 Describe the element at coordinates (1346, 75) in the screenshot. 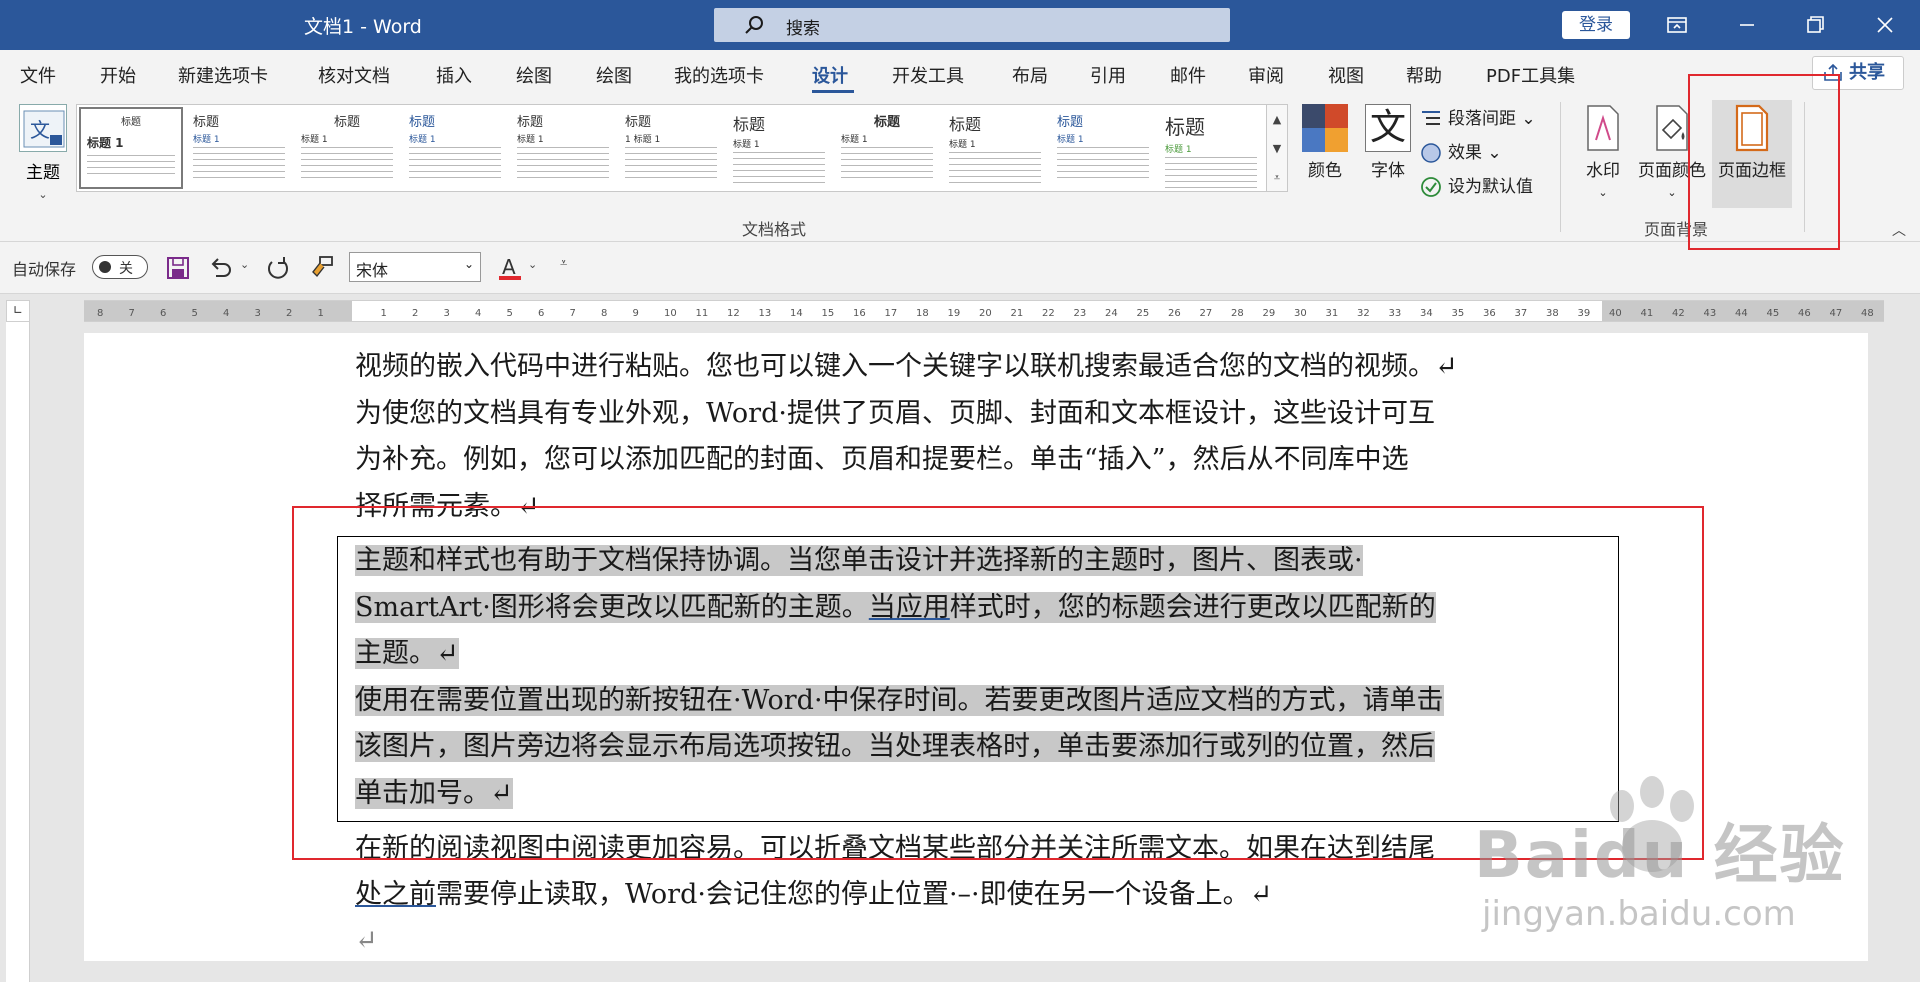

I see `tab-view: 视图` at that location.